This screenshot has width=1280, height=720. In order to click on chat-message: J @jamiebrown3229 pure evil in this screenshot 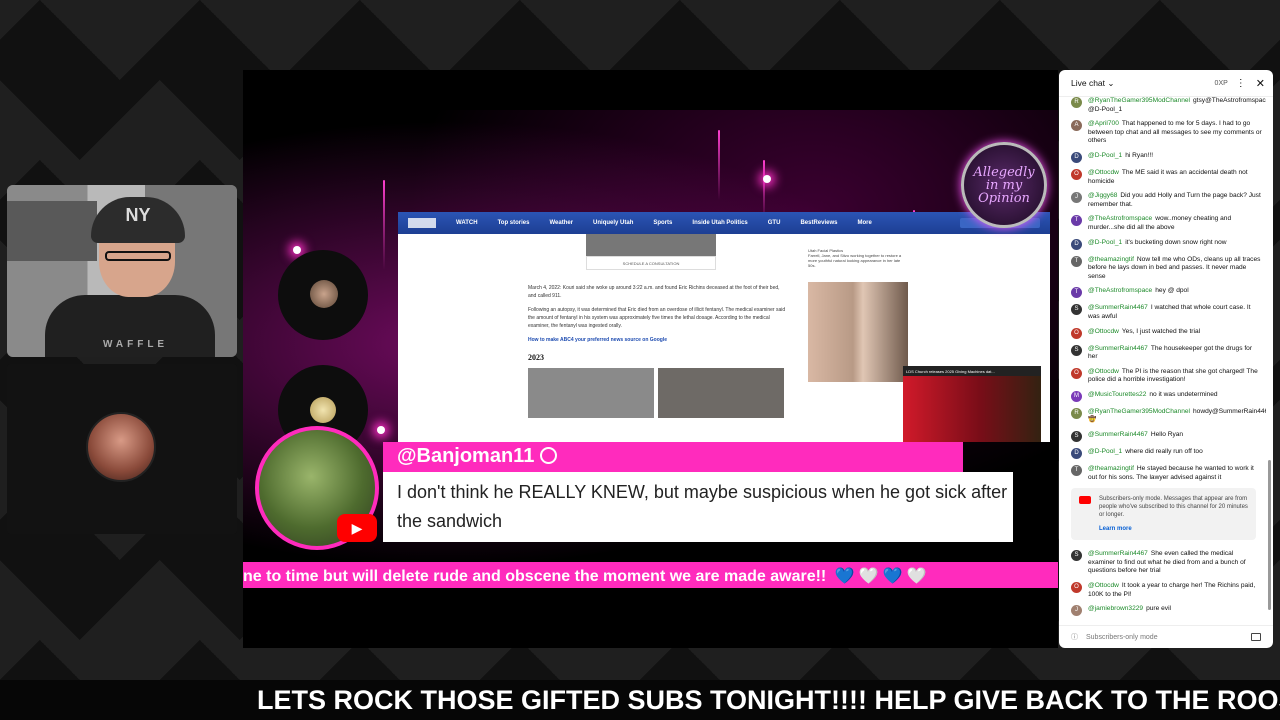, I will do `click(1166, 611)`.